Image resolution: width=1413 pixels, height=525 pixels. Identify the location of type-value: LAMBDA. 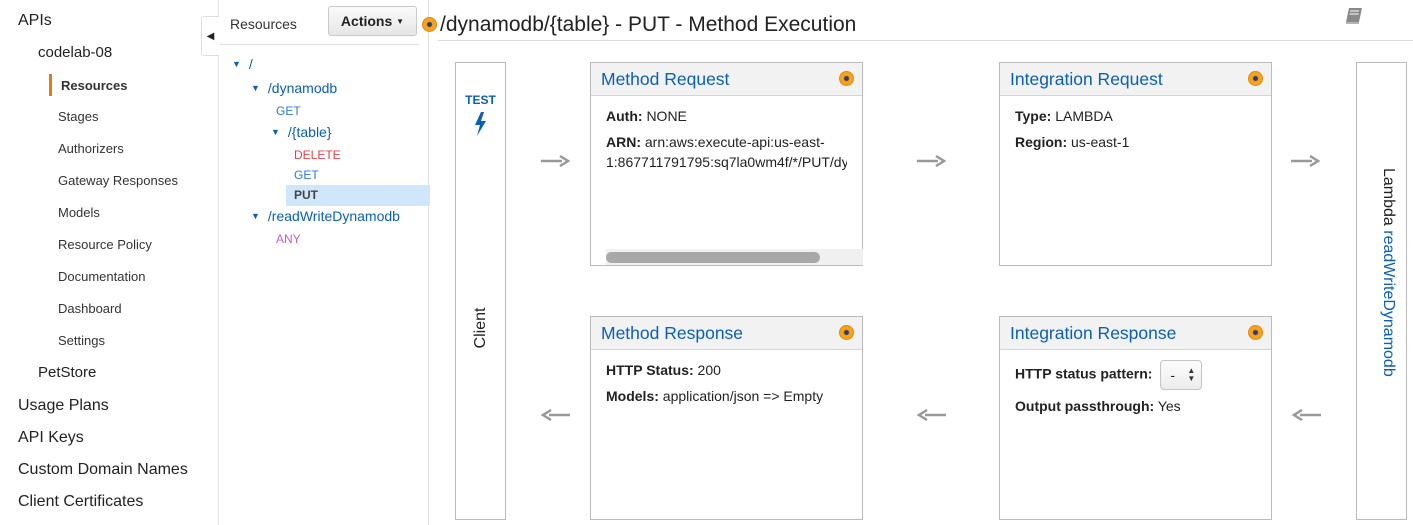
(1084, 116).